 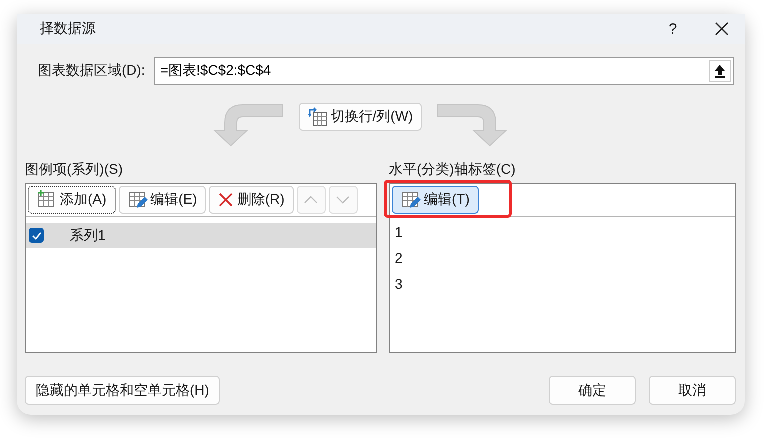 What do you see at coordinates (318, 117) in the screenshot?
I see `switch-icon` at bounding box center [318, 117].